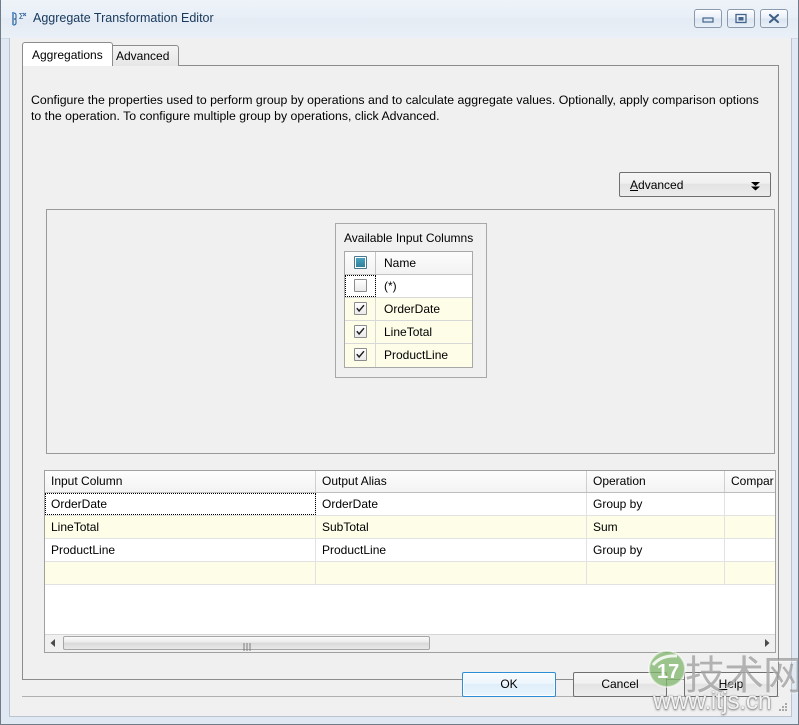 The width and height of the screenshot is (799, 725). Describe the element at coordinates (774, 18) in the screenshot. I see `close-button` at that location.